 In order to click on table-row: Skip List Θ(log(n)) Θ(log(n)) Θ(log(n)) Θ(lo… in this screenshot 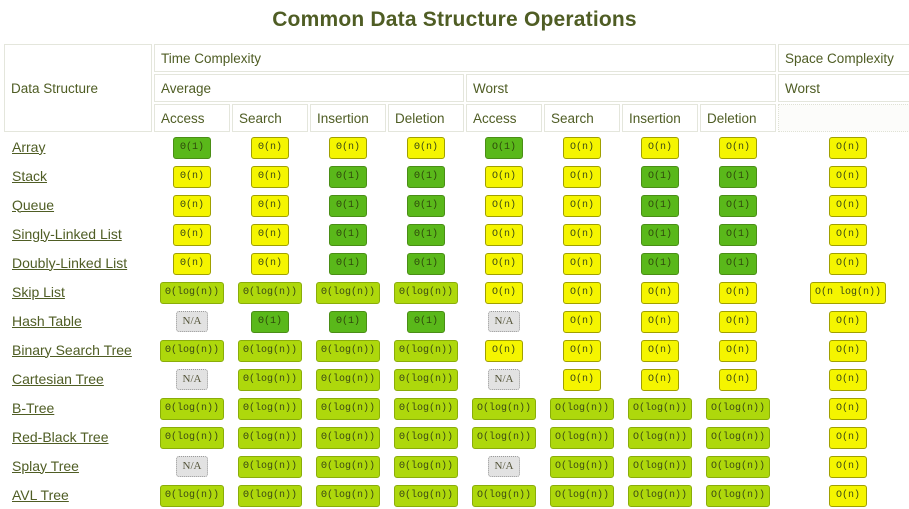, I will do `click(456, 292)`.